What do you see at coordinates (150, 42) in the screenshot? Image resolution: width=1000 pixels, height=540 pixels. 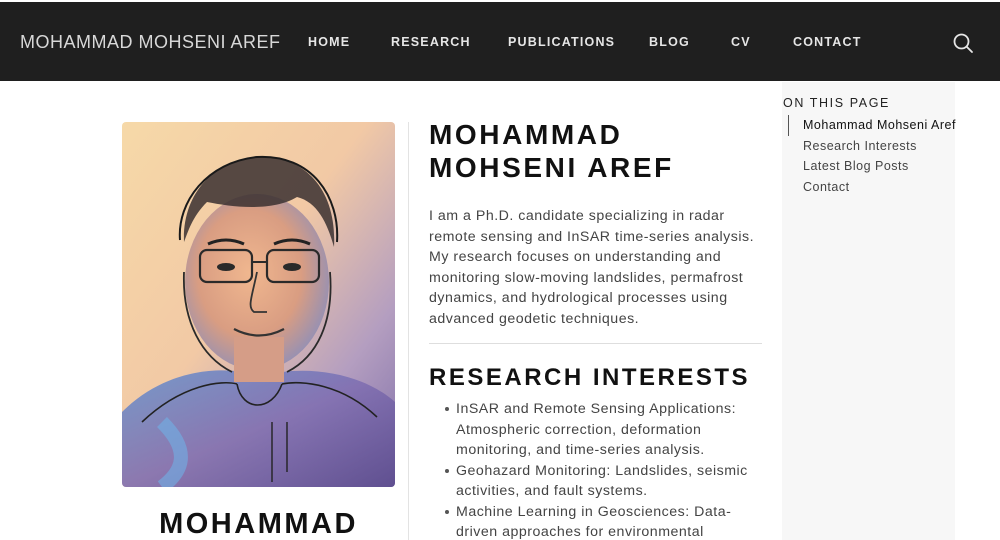 I see `site-brand-link: MOHAMMAD MOHSENI AREF` at bounding box center [150, 42].